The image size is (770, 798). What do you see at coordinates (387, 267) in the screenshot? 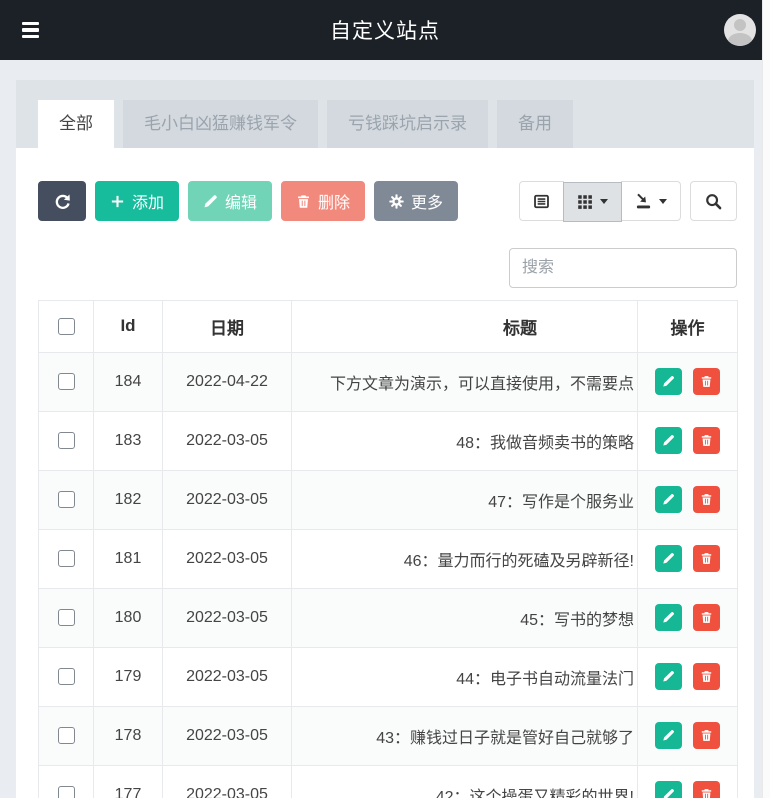
I see `search-row` at bounding box center [387, 267].